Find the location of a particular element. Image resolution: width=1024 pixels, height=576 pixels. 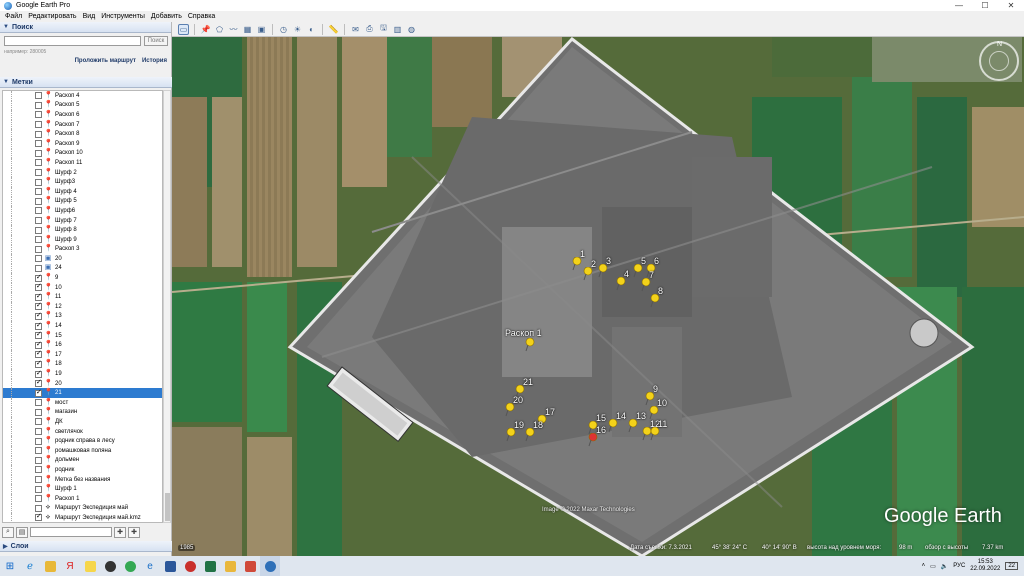

list-item: 📍21 is located at coordinates (82, 393).